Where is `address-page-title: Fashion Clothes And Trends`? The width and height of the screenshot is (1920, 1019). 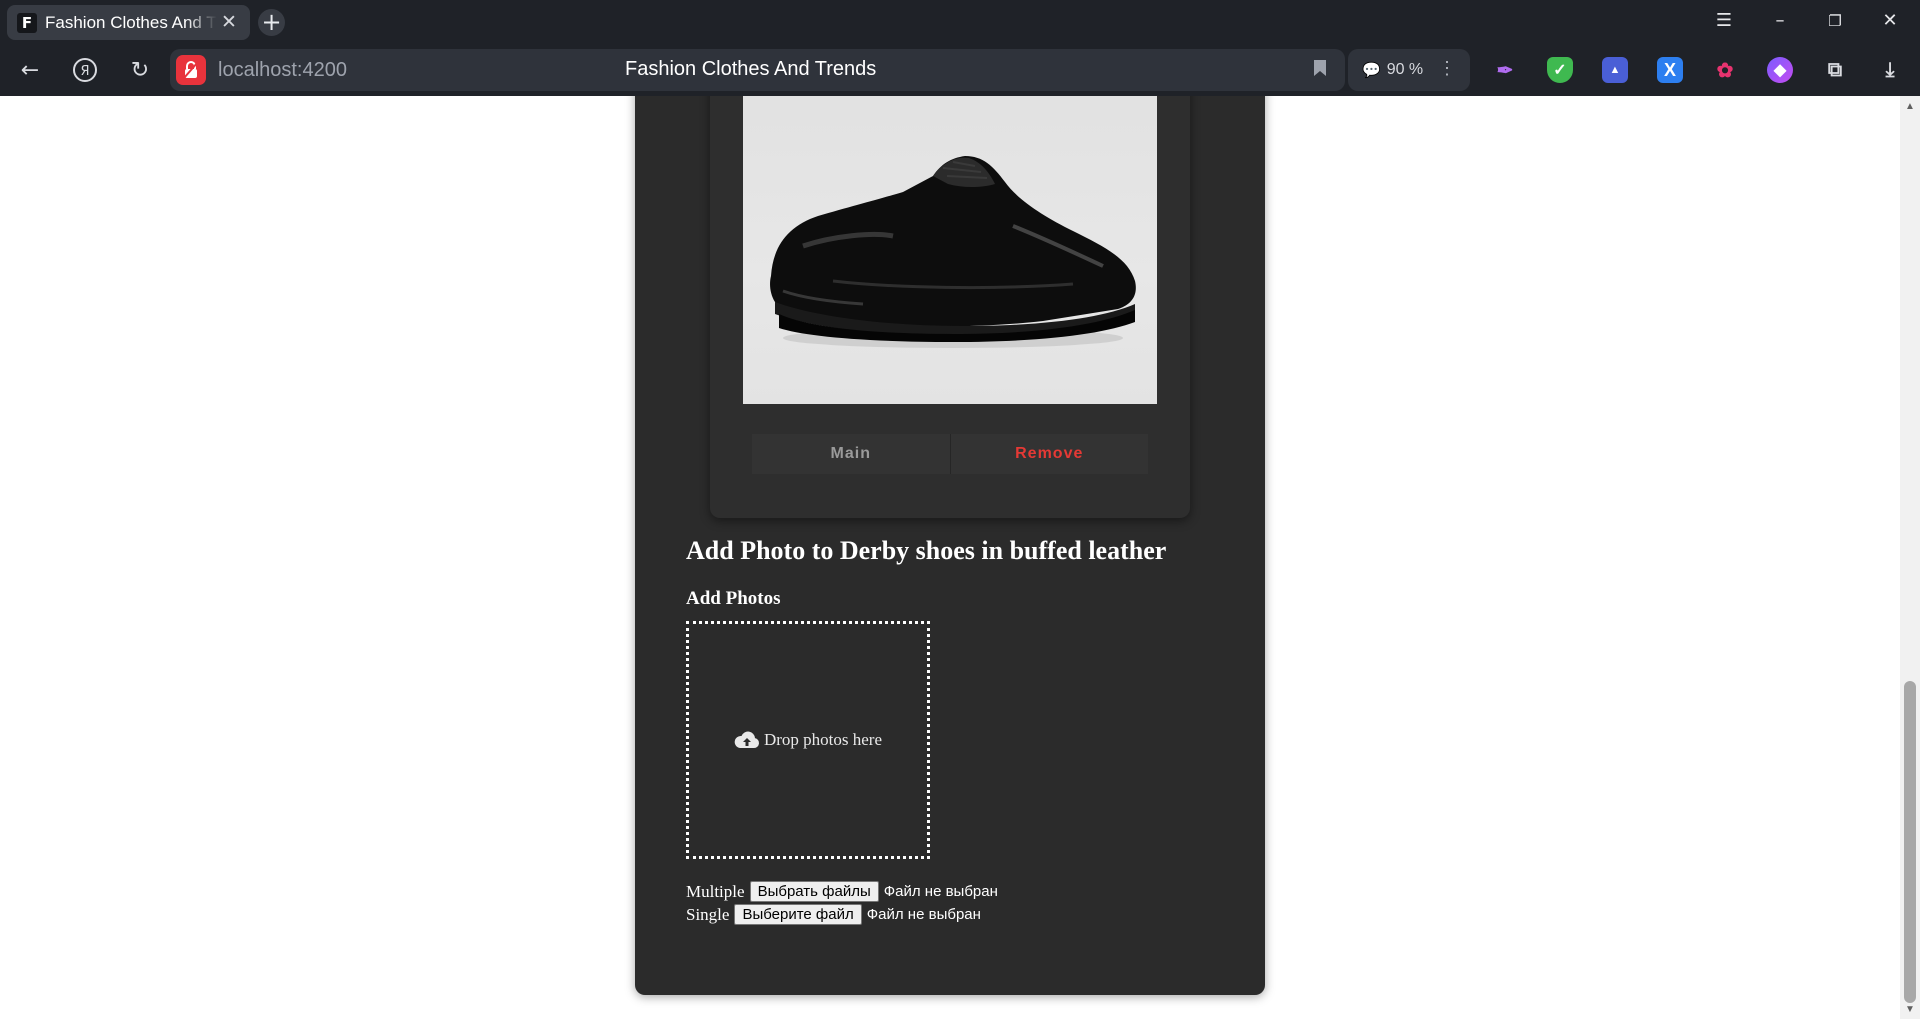
address-page-title: Fashion Clothes And Trends is located at coordinates (751, 69).